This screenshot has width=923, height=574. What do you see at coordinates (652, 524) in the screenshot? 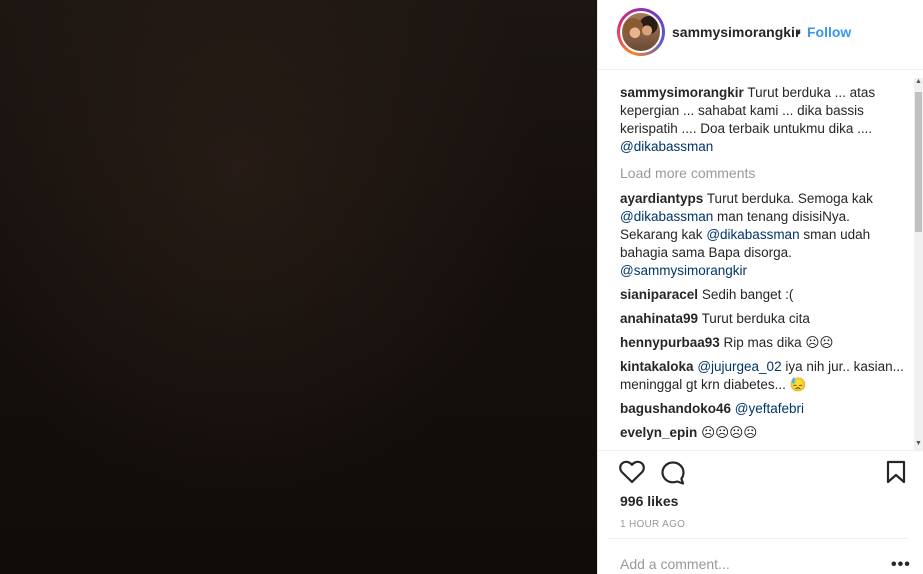
I see `post-timestamp: 1 HOUR AGO` at bounding box center [652, 524].